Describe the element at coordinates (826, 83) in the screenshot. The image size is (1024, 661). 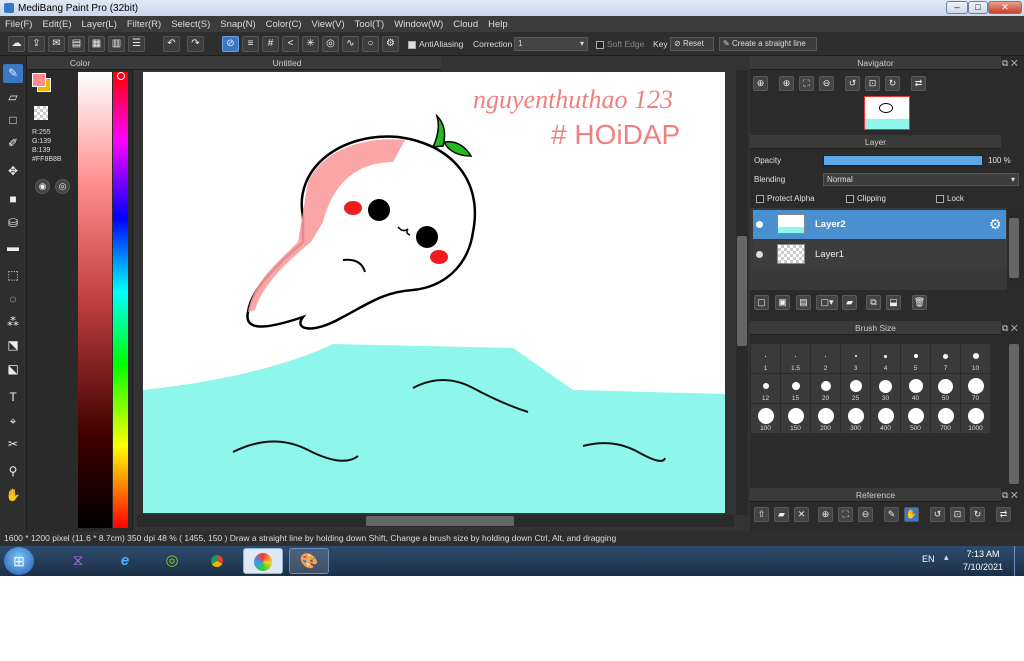
I see `zoom-out-icon: ⊖` at that location.